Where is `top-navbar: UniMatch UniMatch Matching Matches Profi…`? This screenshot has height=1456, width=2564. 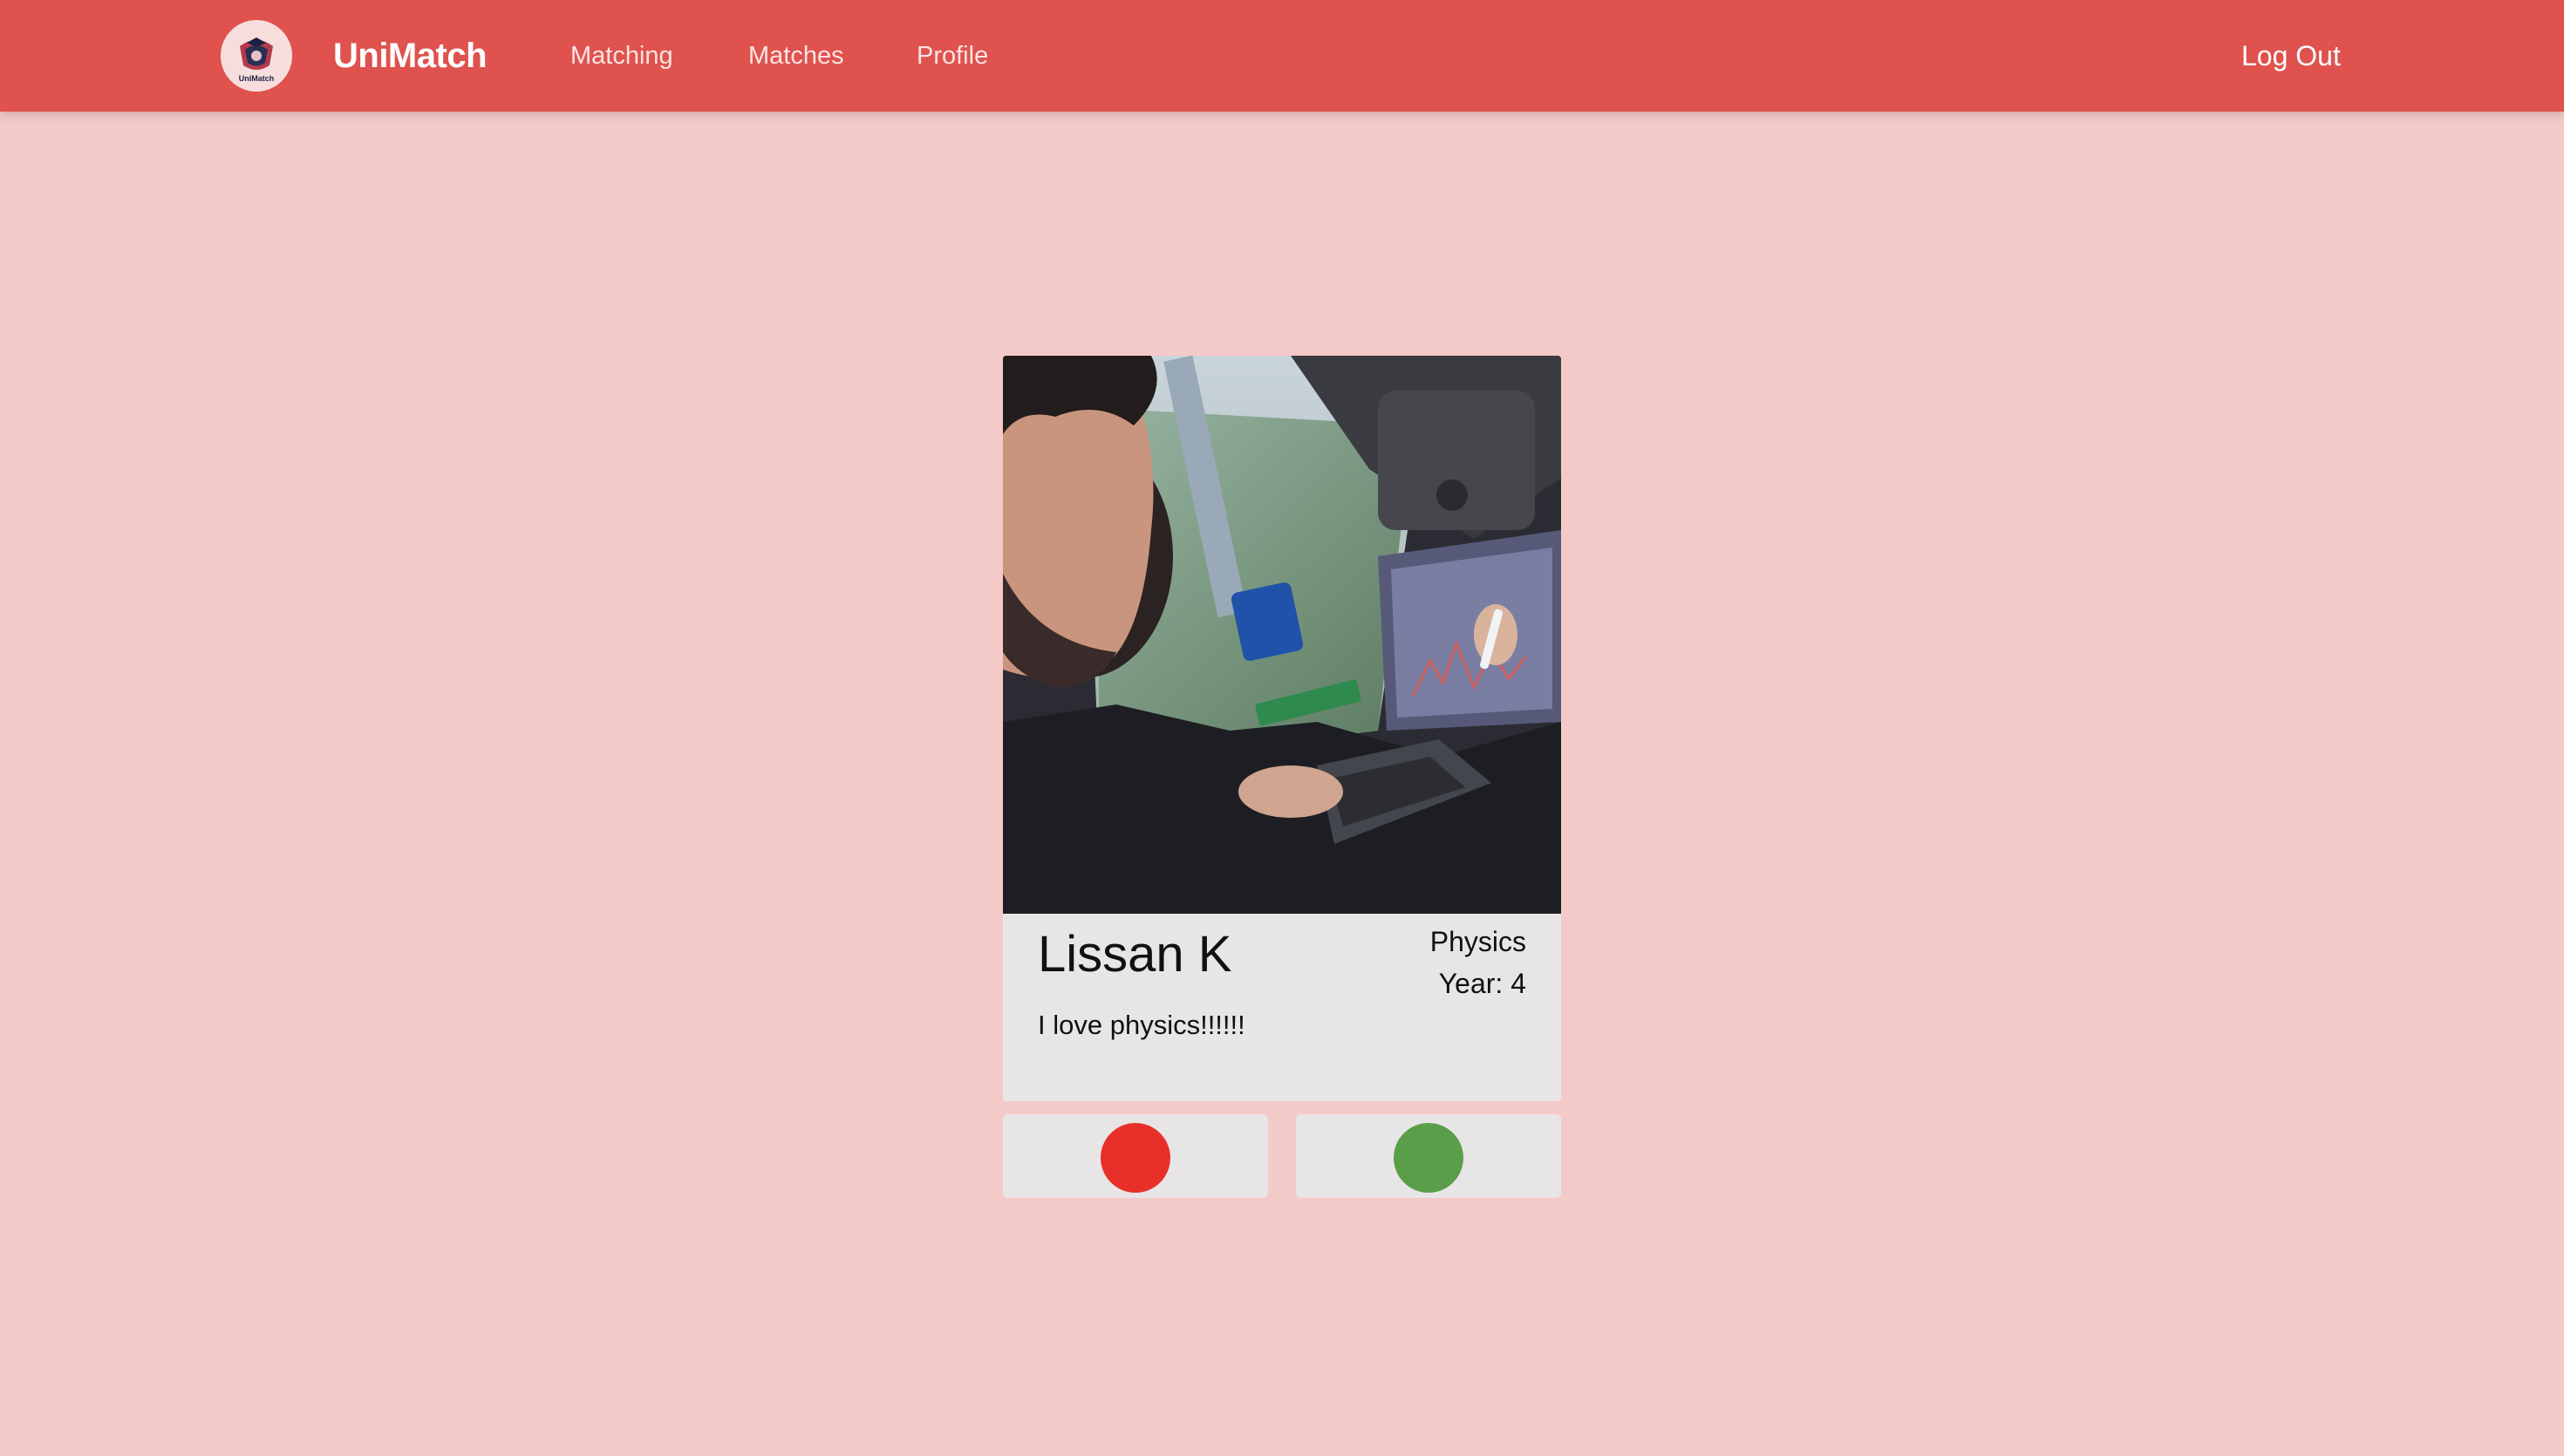
top-navbar: UniMatch UniMatch Matching Matches Profi… is located at coordinates (1282, 56).